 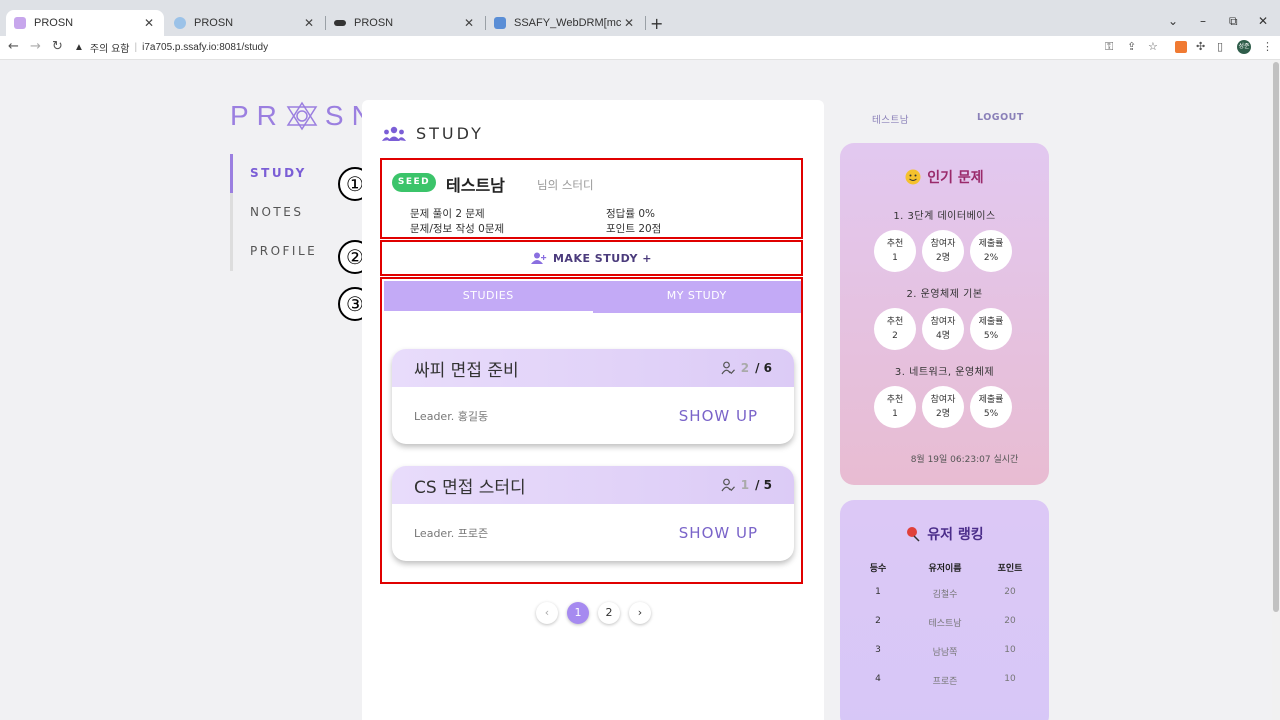 What do you see at coordinates (955, 178) in the screenshot?
I see `popular-title-text: 인기 문제` at bounding box center [955, 178].